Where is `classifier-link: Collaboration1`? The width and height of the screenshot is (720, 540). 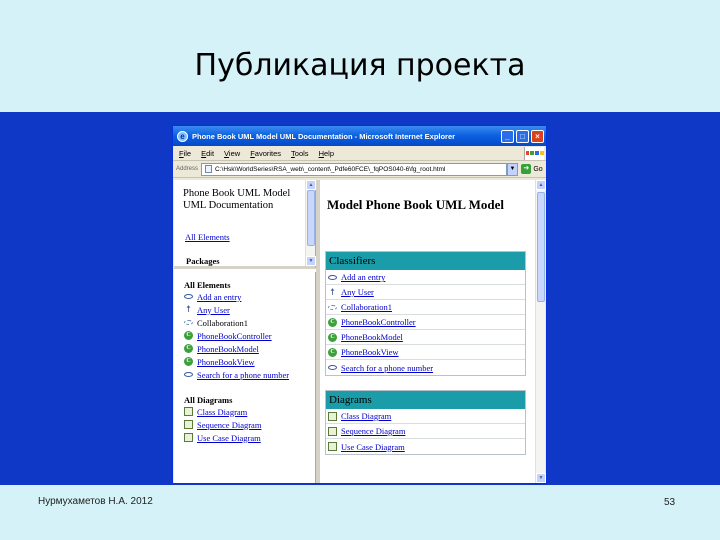 classifier-link: Collaboration1 is located at coordinates (366, 307).